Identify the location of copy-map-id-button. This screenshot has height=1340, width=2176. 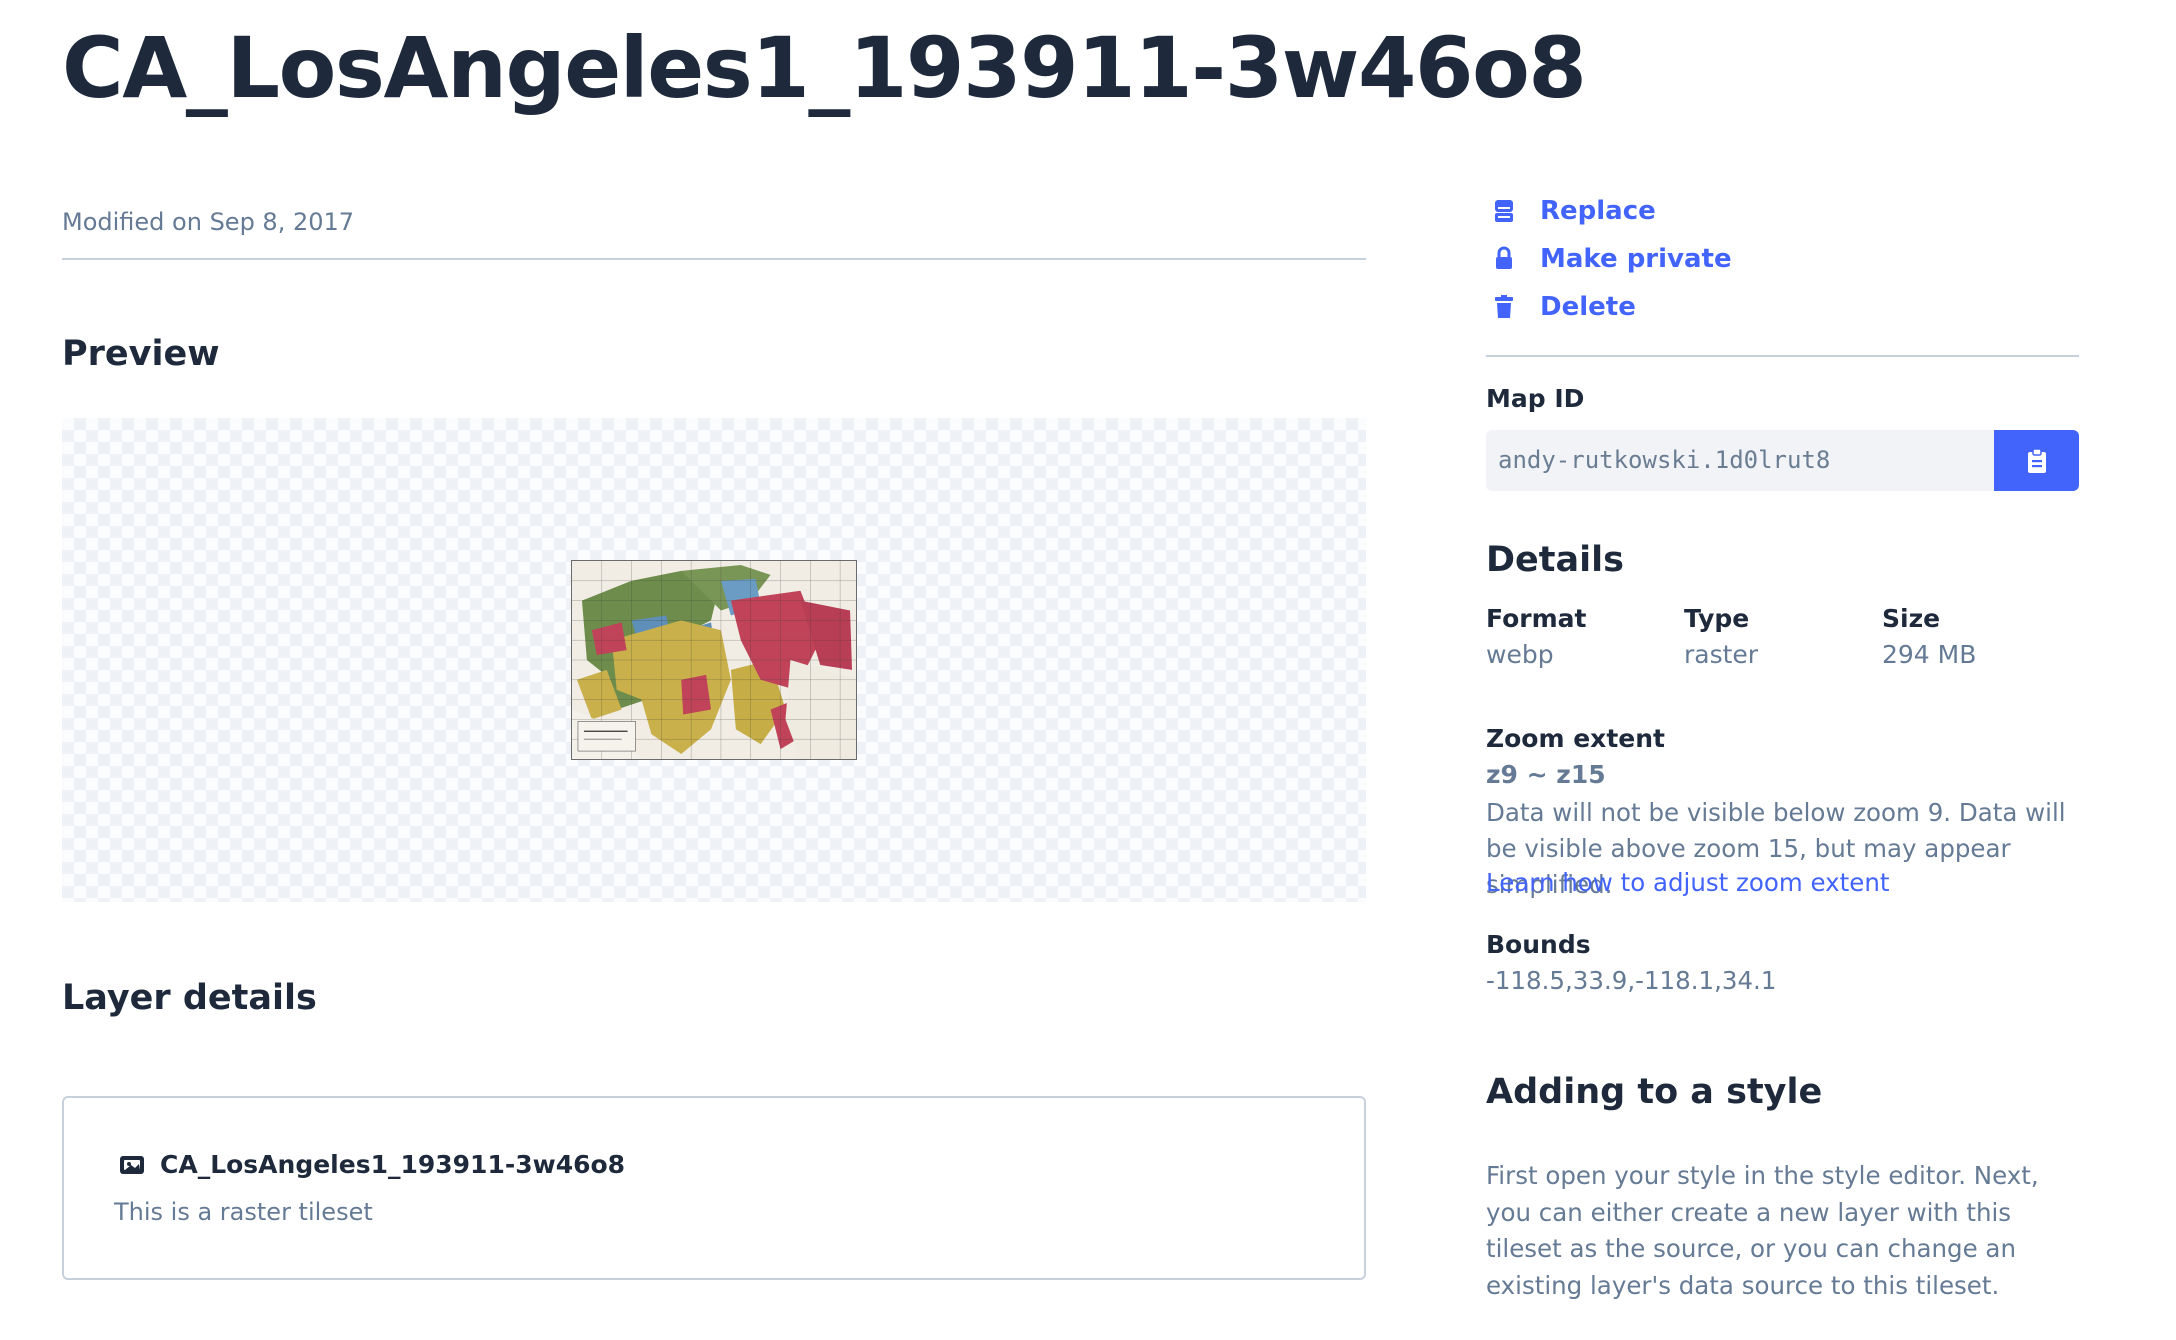
(2036, 460).